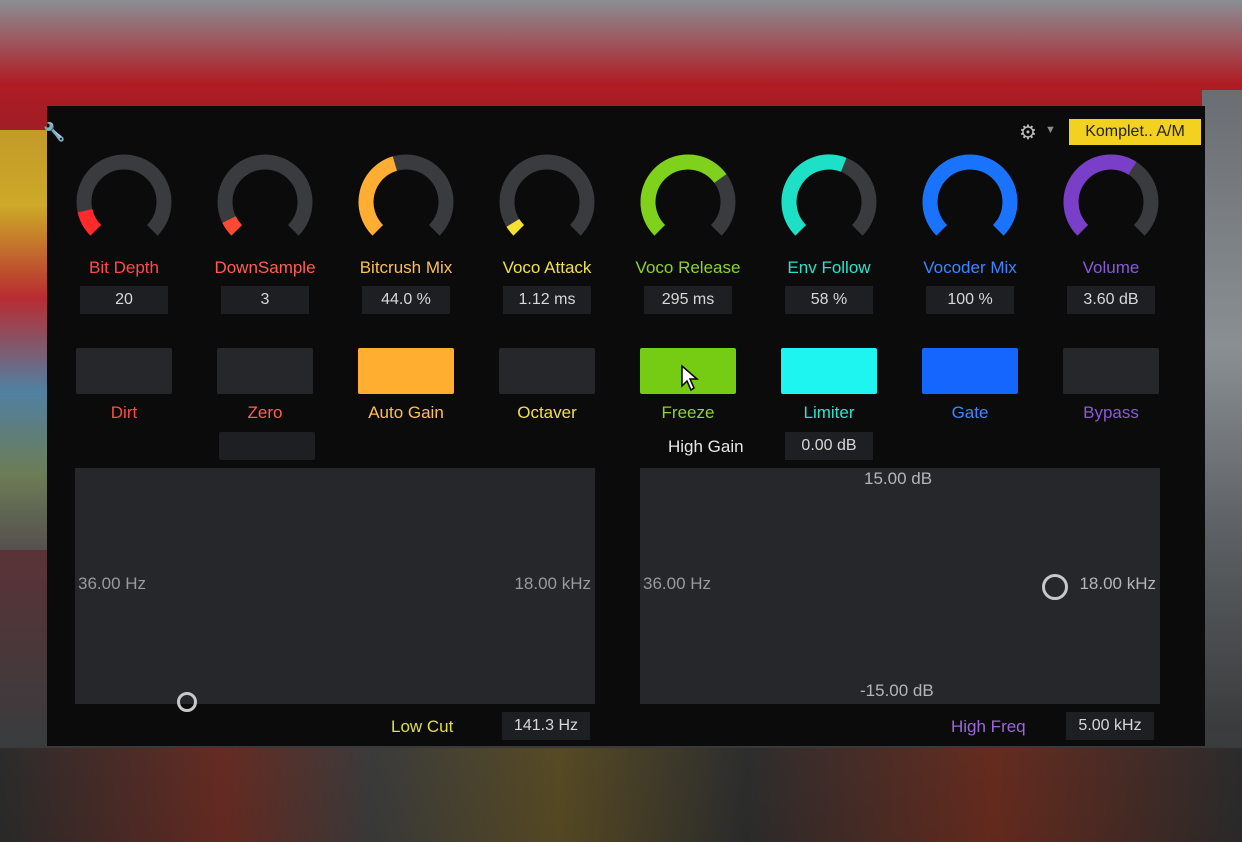  What do you see at coordinates (1117, 583) in the screenshot?
I see `high-freq-pad-max-label: 18.00 kHz` at bounding box center [1117, 583].